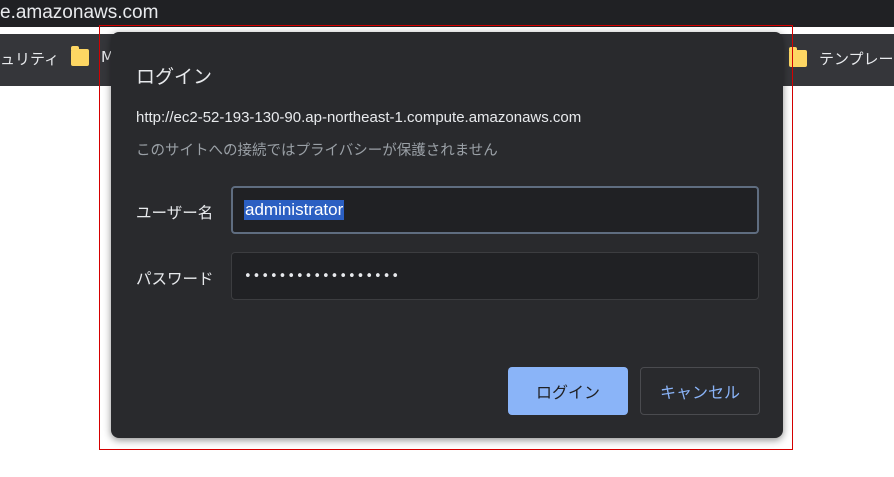  Describe the element at coordinates (79, 13) in the screenshot. I see `address-bar-url: e.amazonaws.com` at that location.